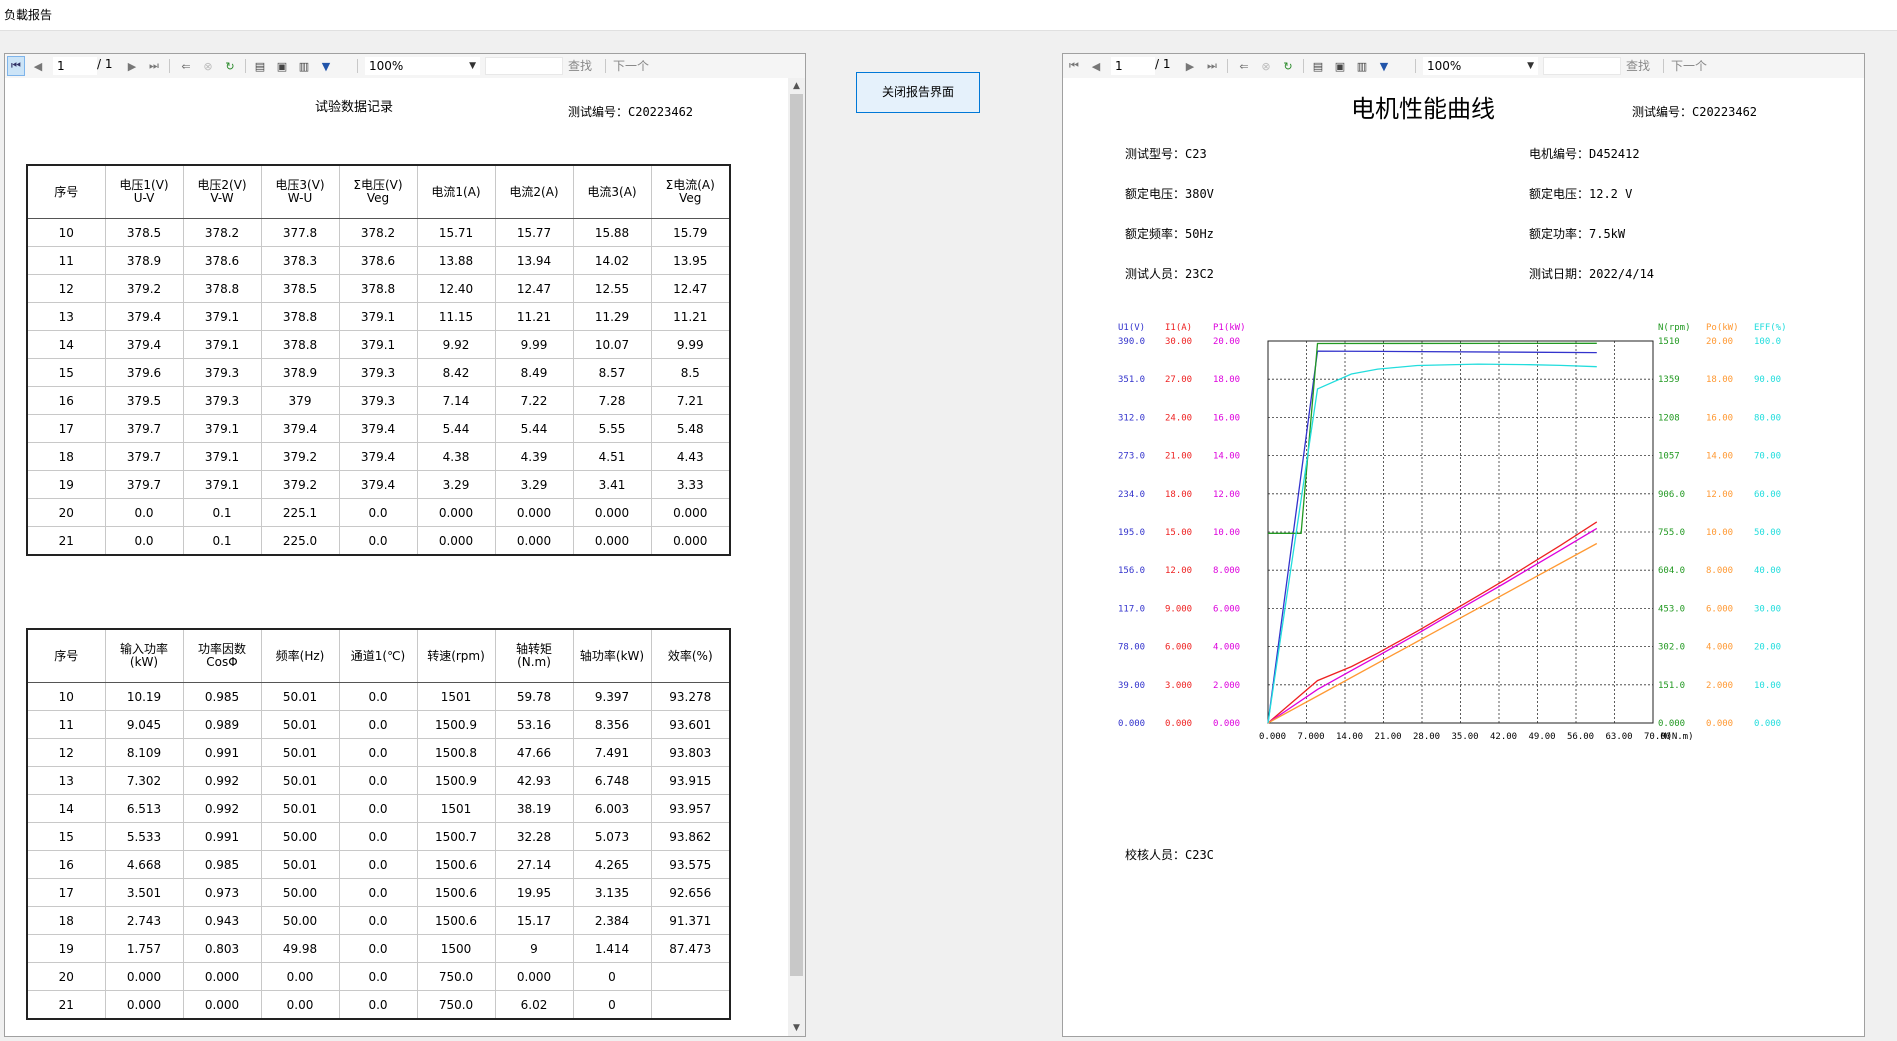  I want to click on table-cell: 379, so click(300, 400).